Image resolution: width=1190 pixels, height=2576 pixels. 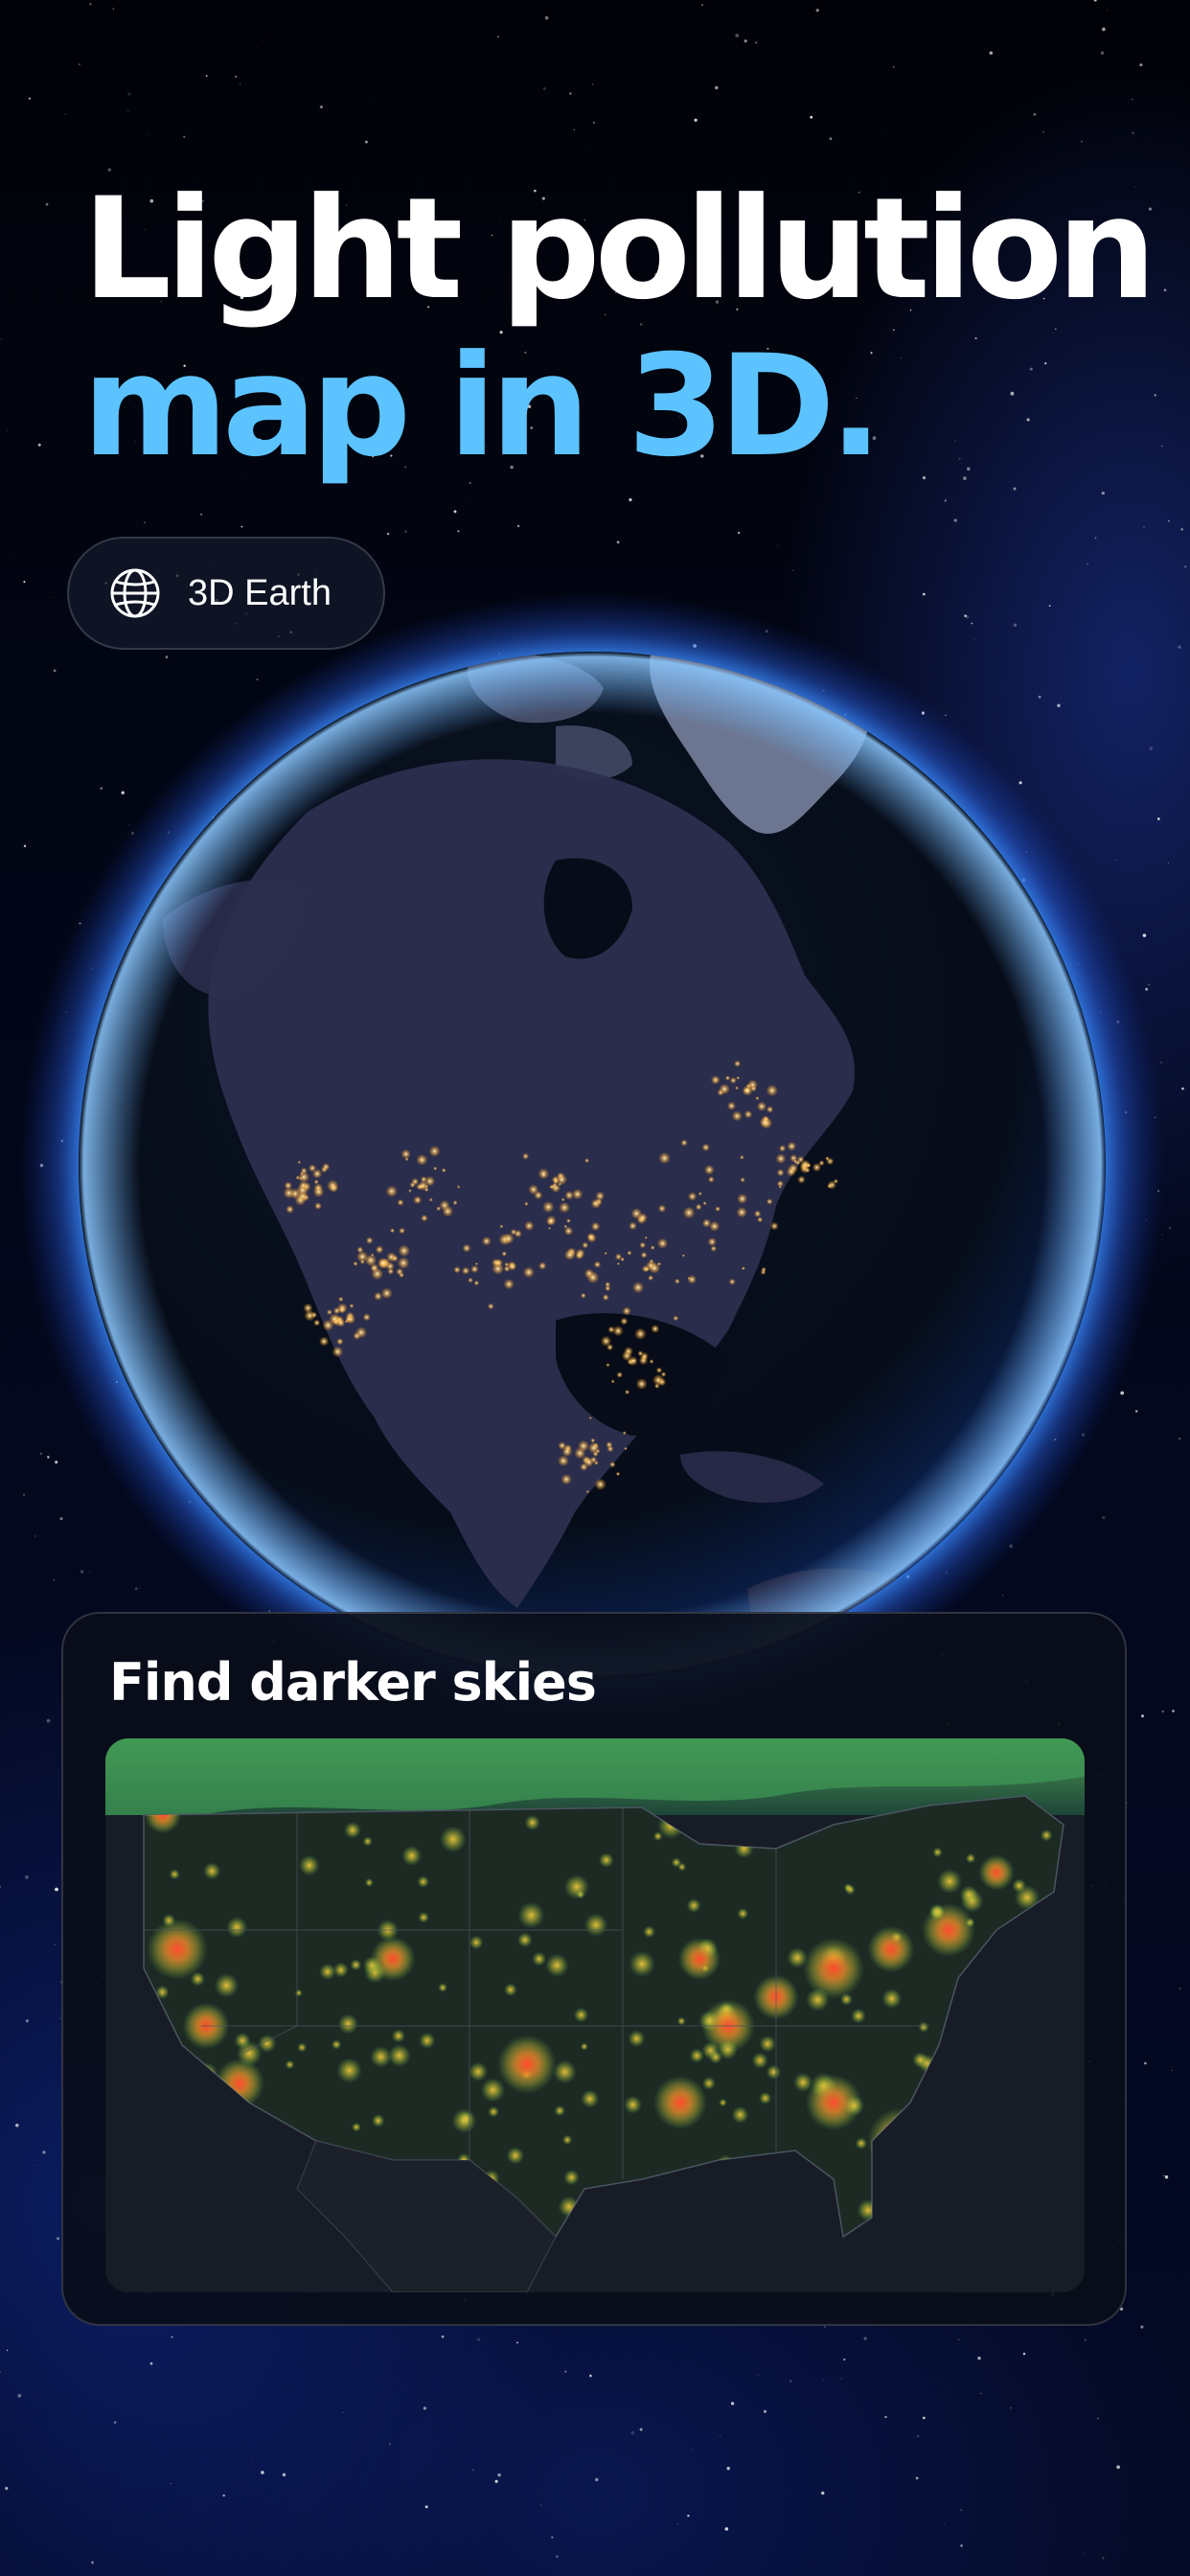 What do you see at coordinates (260, 592) in the screenshot?
I see `3d-earth-label: 3D Earth` at bounding box center [260, 592].